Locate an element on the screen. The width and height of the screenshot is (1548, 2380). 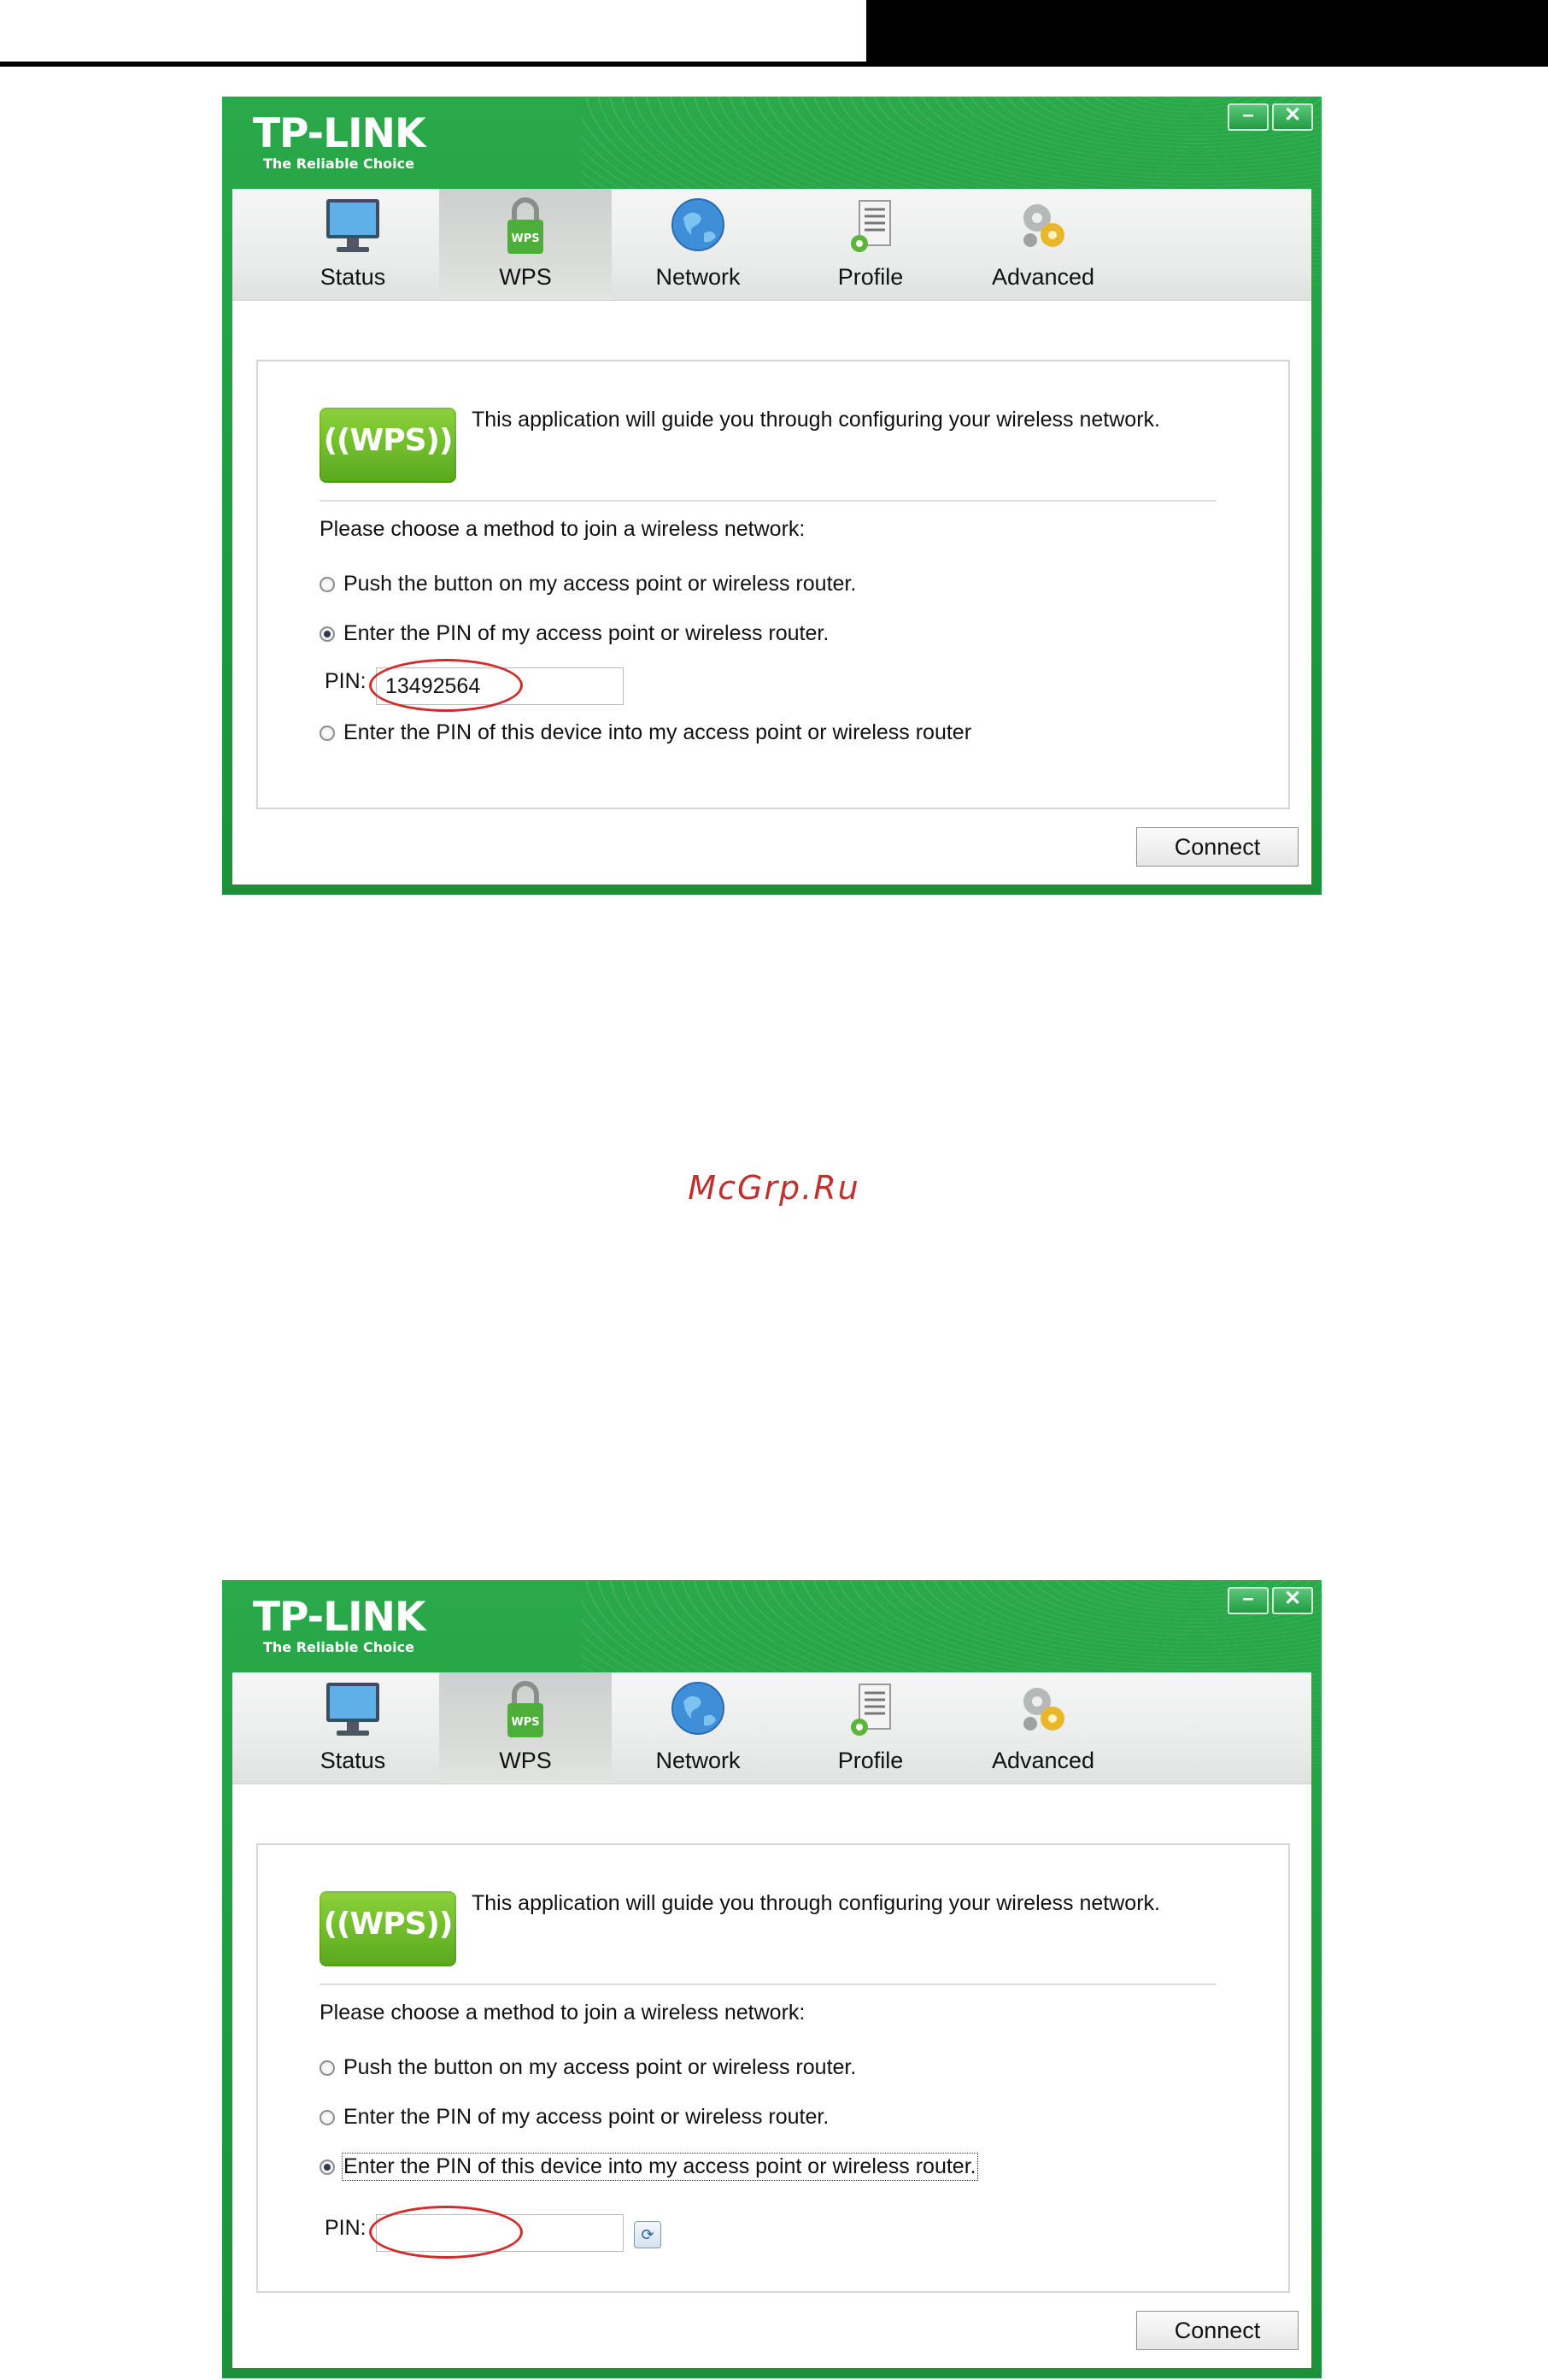
refresh-icon: ⟳ is located at coordinates (647, 2234).